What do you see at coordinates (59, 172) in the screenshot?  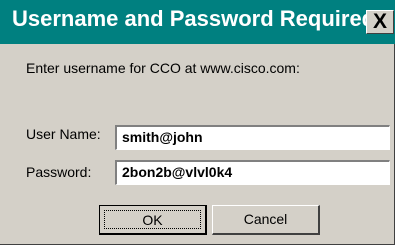 I see `password-label: Password:` at bounding box center [59, 172].